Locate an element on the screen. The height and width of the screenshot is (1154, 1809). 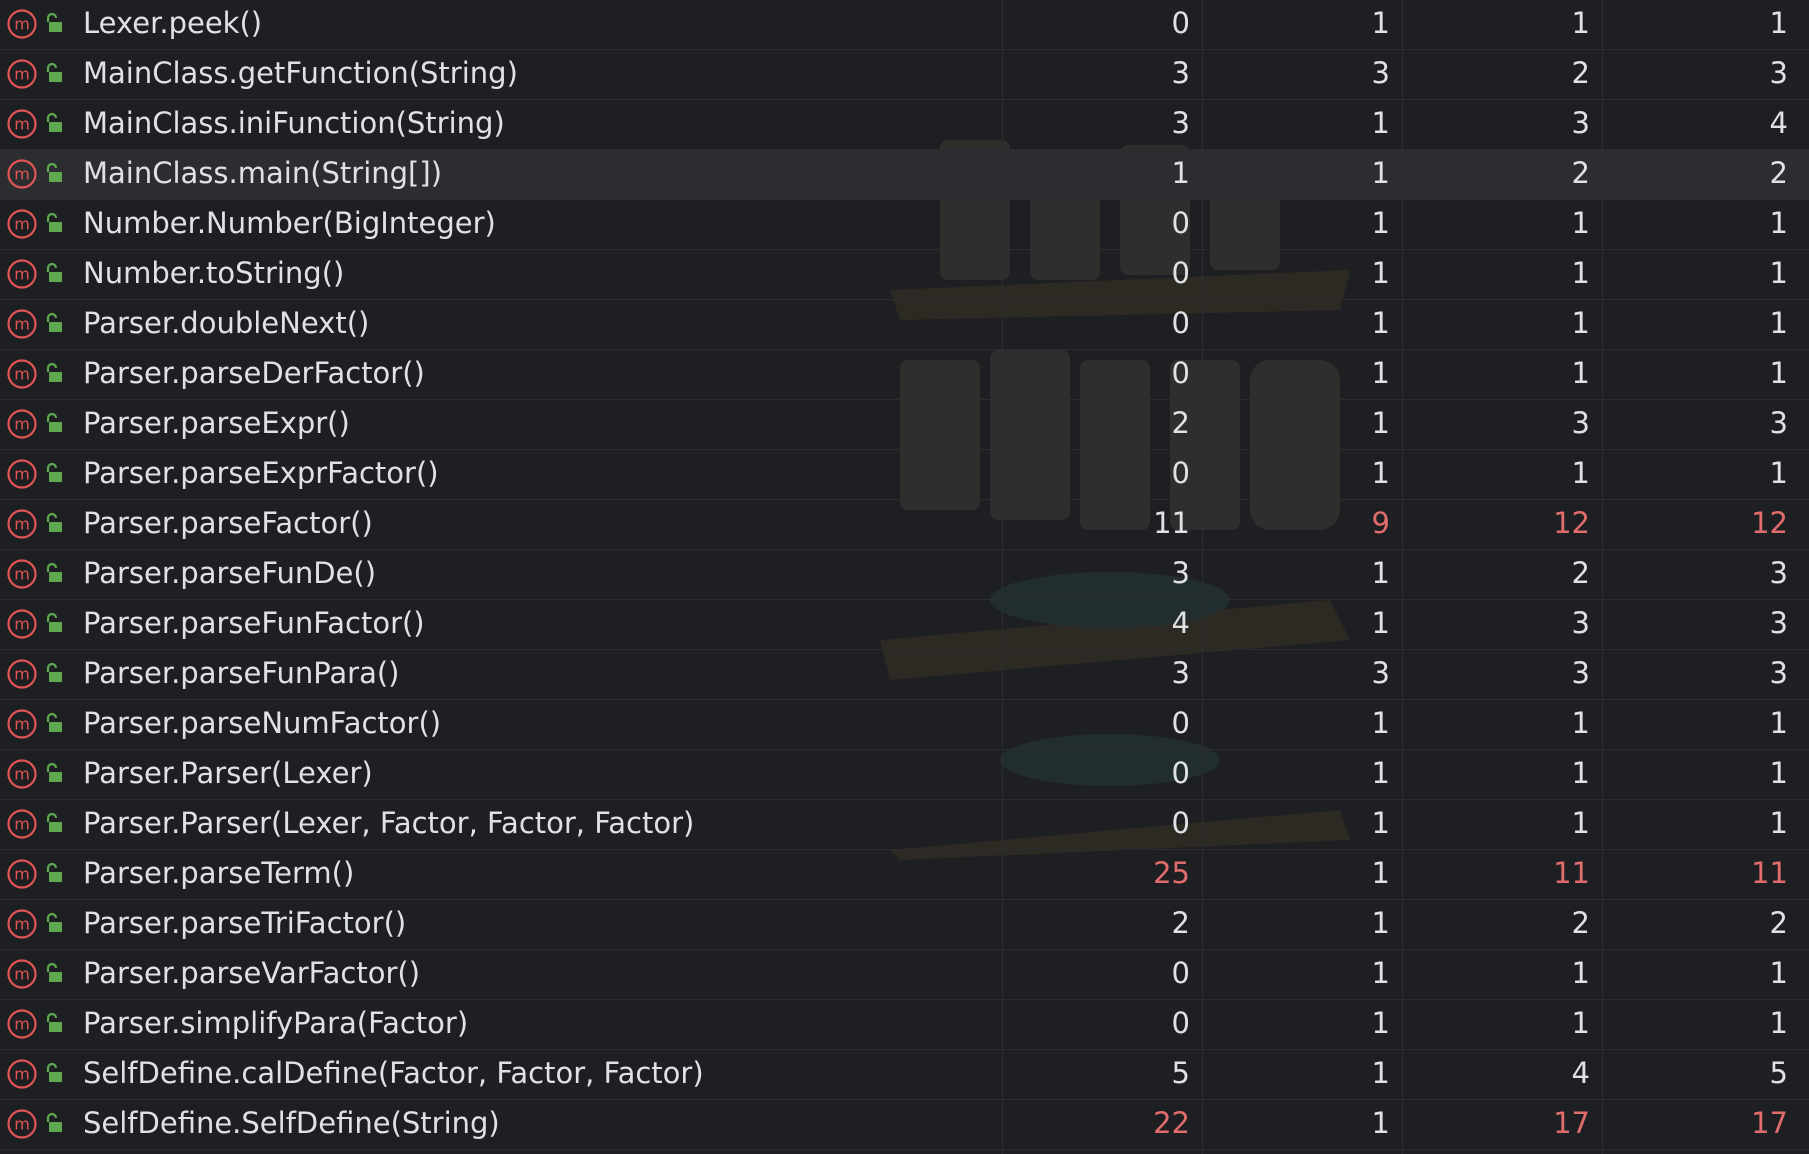
method-name-cell: Parser.parseDerFactor() is located at coordinates (254, 373).